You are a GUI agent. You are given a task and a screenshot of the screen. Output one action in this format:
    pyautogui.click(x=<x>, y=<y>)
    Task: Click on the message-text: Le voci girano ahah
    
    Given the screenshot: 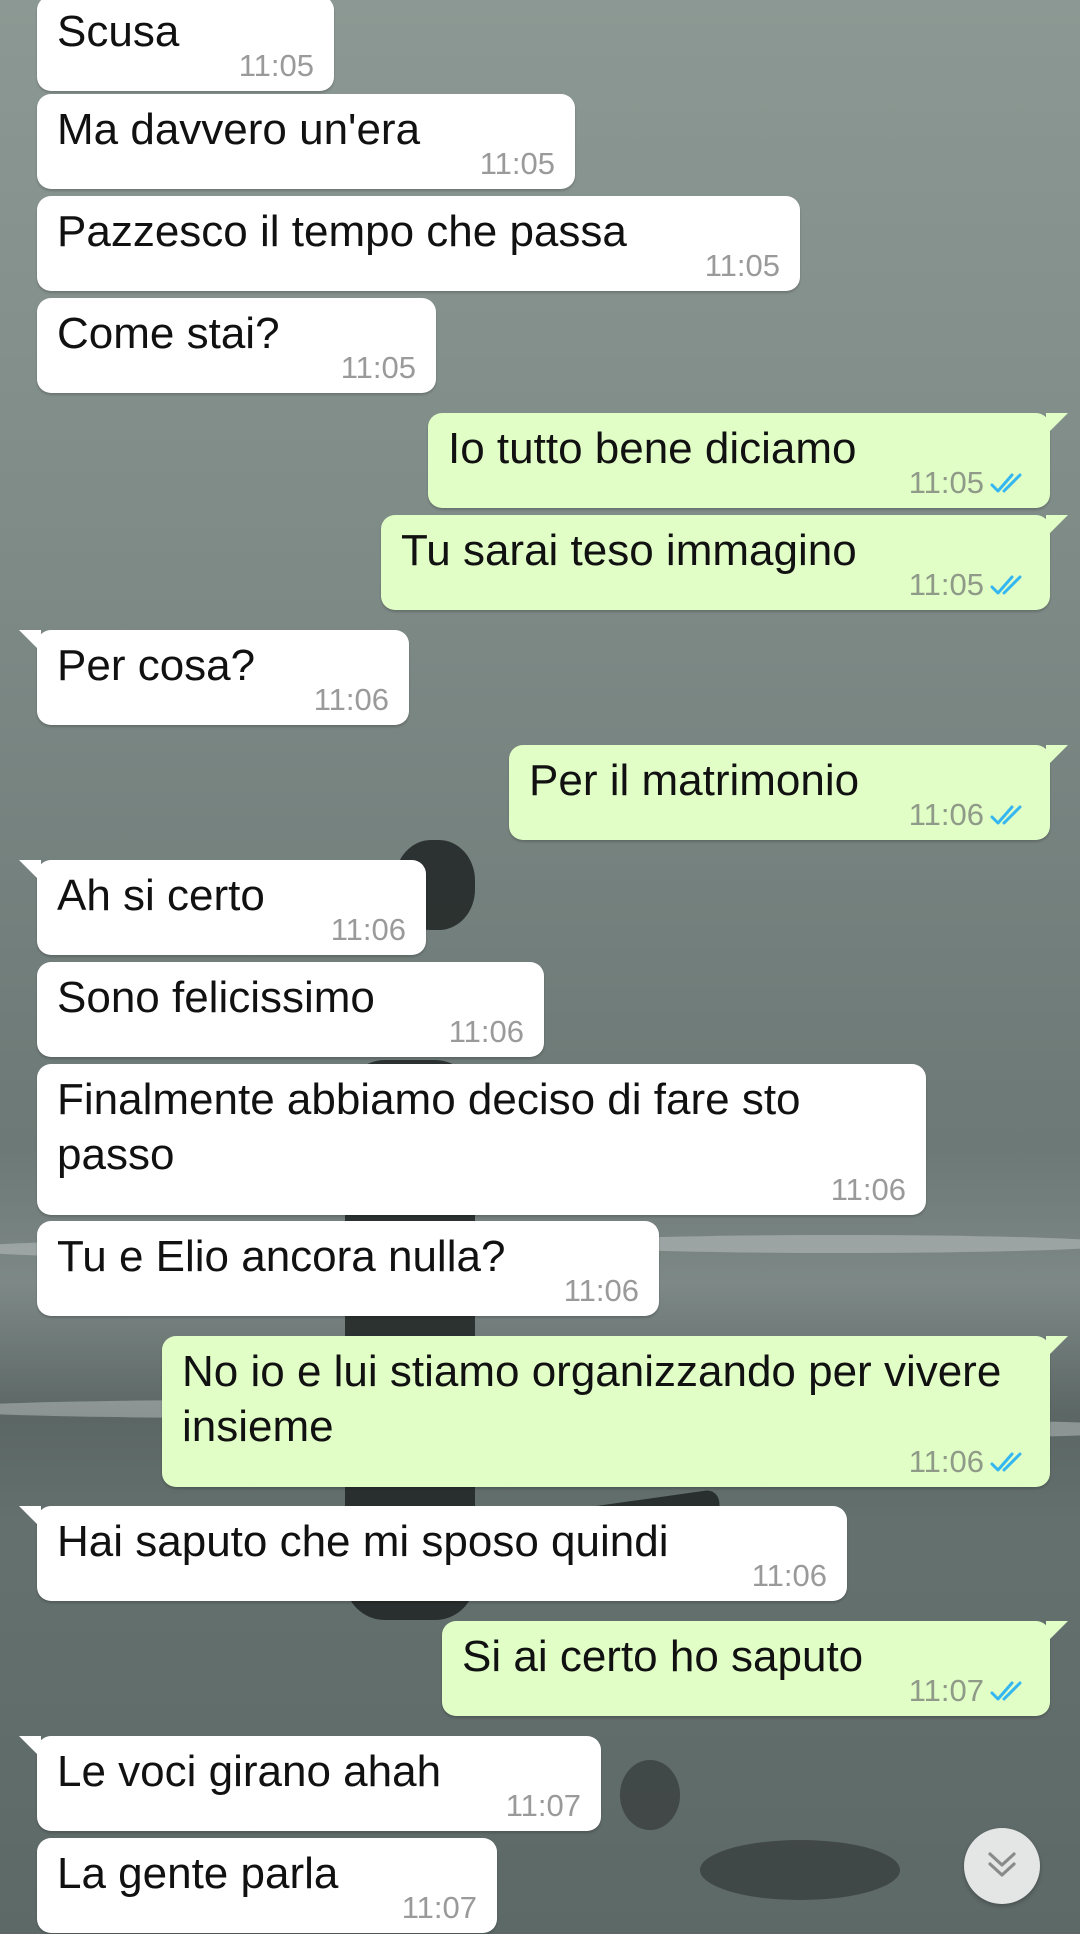 What is the action you would take?
    pyautogui.click(x=249, y=1771)
    